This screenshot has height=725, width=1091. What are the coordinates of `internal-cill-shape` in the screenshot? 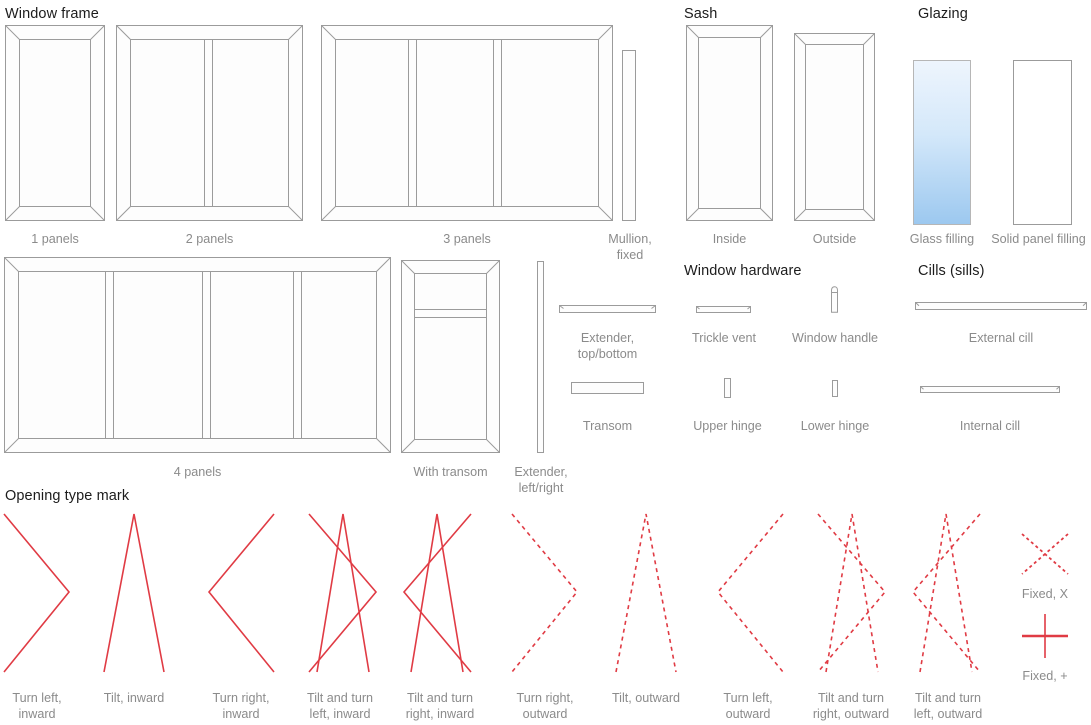 It's located at (990, 389).